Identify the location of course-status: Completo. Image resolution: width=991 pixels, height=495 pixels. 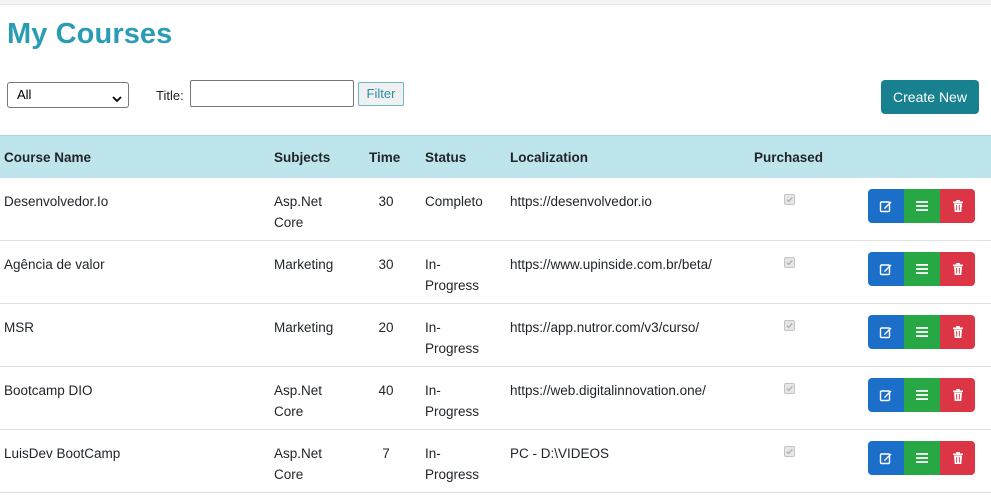
(454, 201).